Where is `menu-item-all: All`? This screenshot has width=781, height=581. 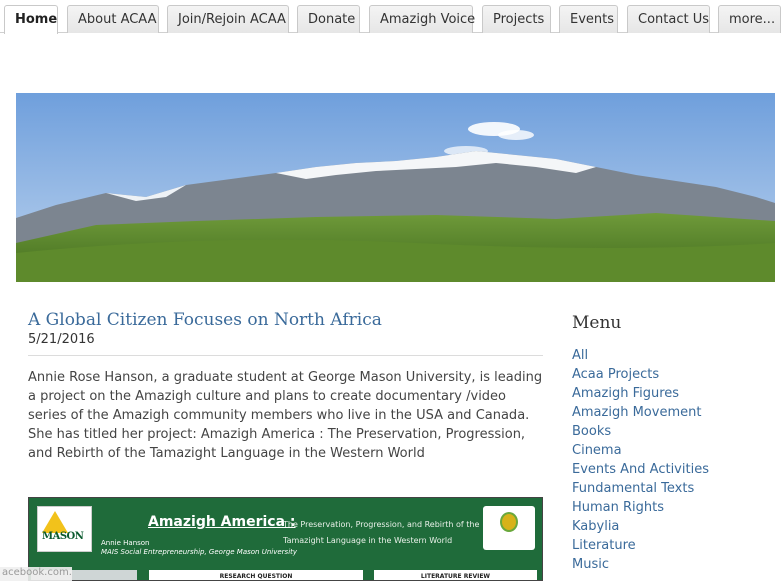
menu-item-all: All is located at coordinates (640, 355).